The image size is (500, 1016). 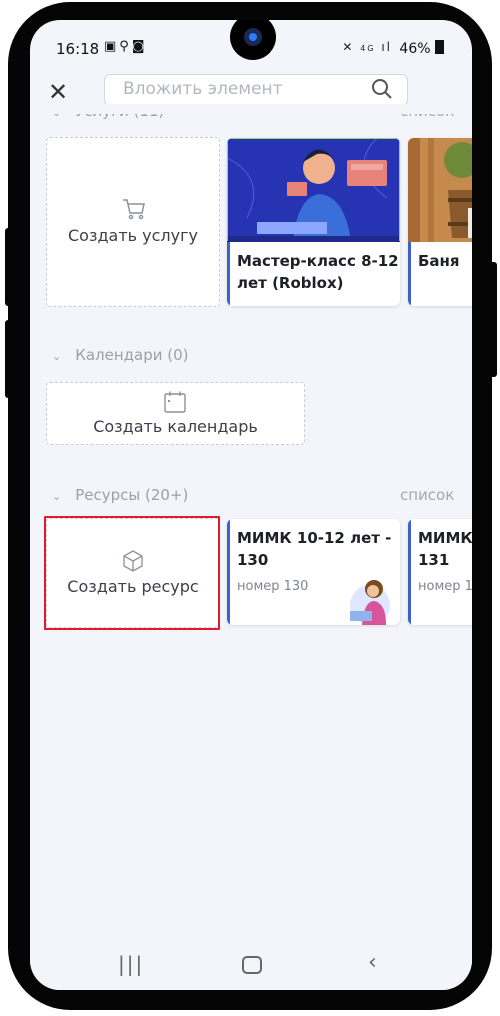 What do you see at coordinates (251, 109) in the screenshot?
I see `section-header-mask` at bounding box center [251, 109].